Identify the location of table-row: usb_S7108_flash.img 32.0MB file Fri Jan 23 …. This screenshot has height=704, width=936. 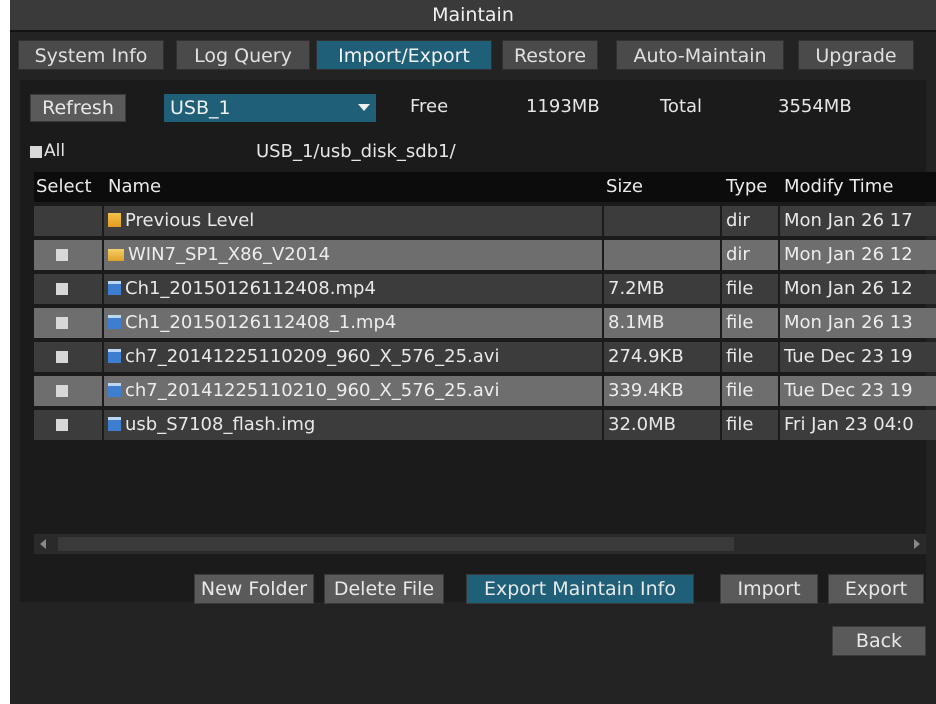
(485, 425).